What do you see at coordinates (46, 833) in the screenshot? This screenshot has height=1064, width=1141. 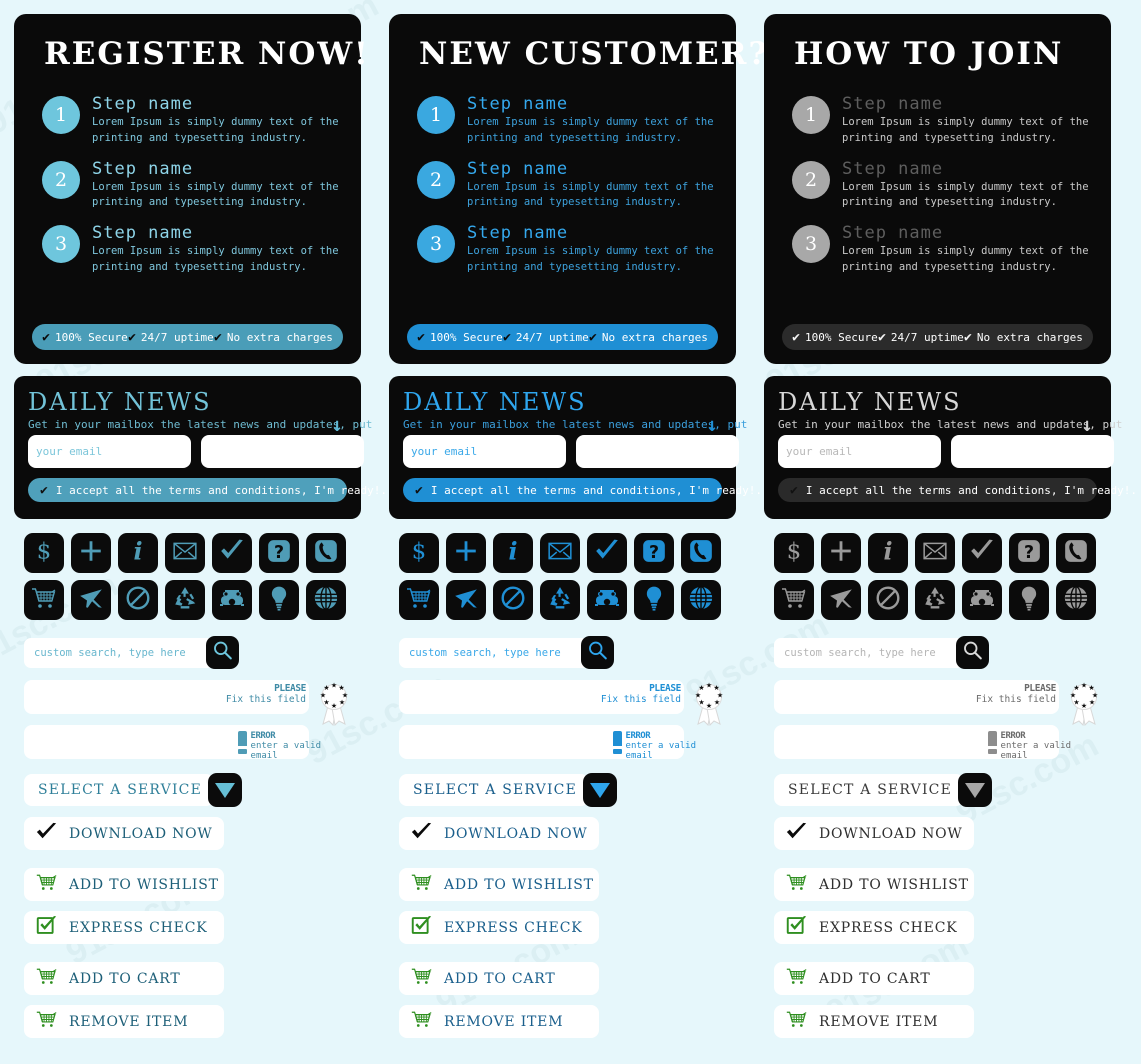 I see `check-black-icon` at bounding box center [46, 833].